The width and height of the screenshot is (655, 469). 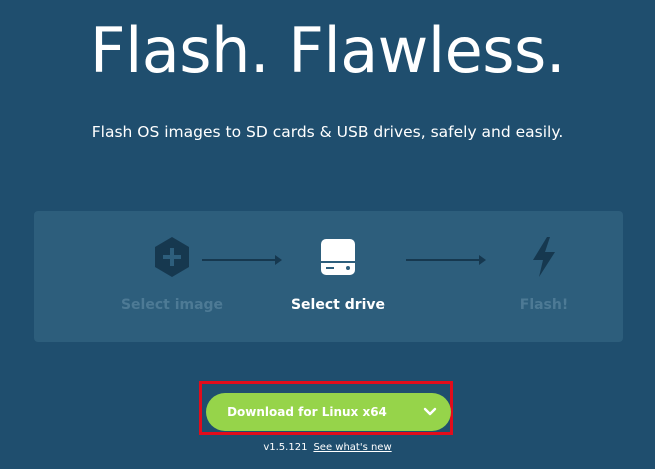 What do you see at coordinates (338, 305) in the screenshot?
I see `step-label-select-drive: Select drive` at bounding box center [338, 305].